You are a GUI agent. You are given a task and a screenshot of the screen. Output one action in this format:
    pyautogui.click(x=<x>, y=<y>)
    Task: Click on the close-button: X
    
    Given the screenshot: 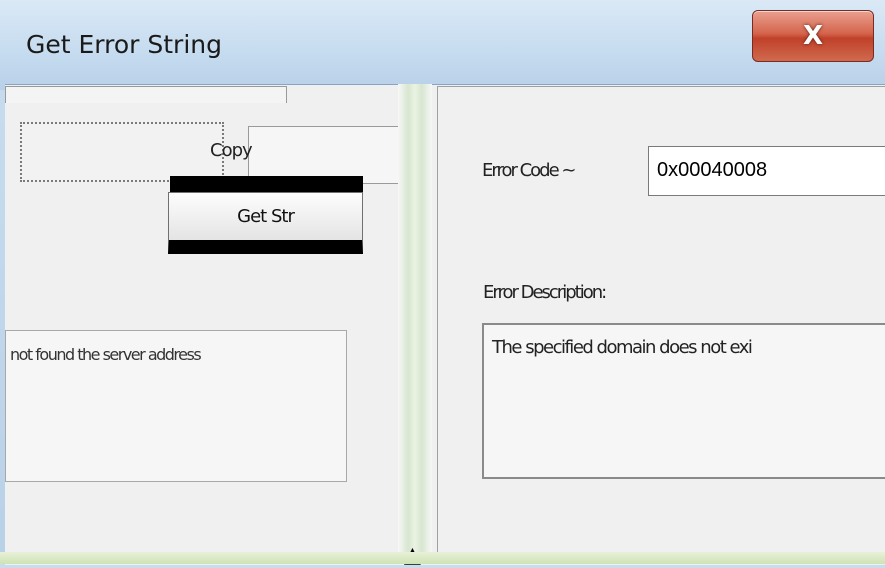 What is the action you would take?
    pyautogui.click(x=813, y=36)
    